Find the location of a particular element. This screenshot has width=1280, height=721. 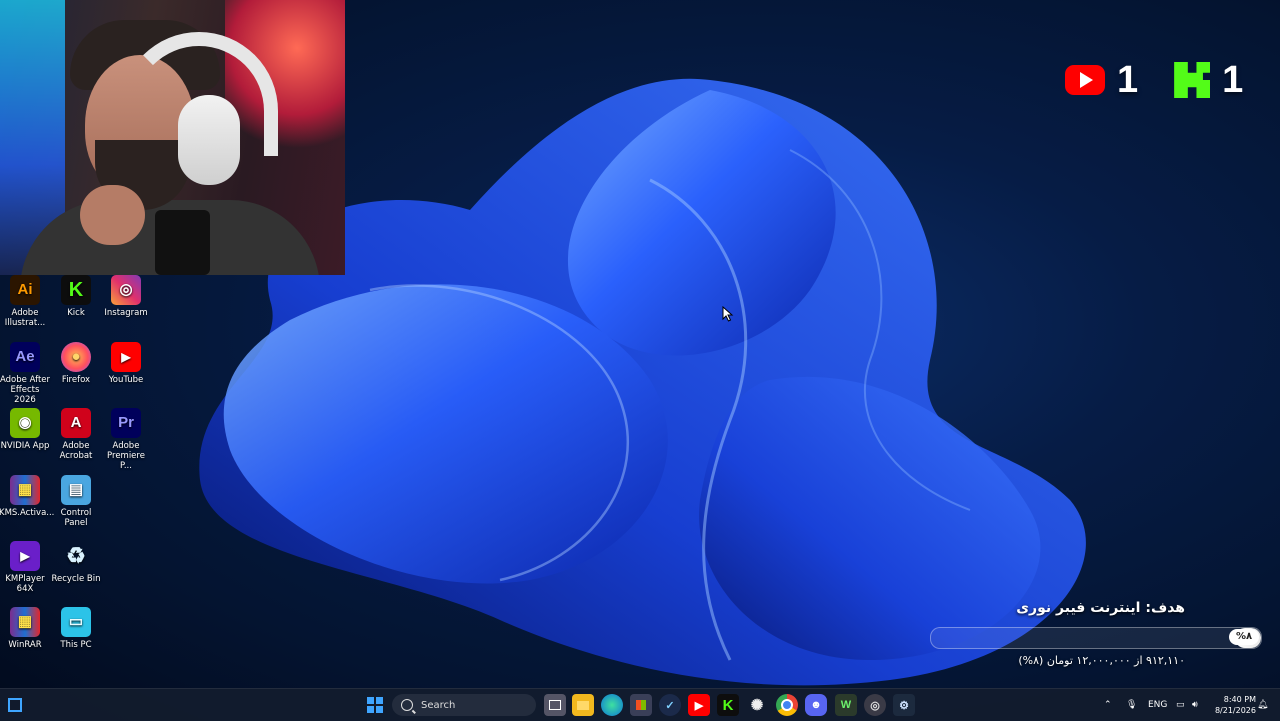

desktop-icon-label: Adobe Acrobat is located at coordinates (76, 451).